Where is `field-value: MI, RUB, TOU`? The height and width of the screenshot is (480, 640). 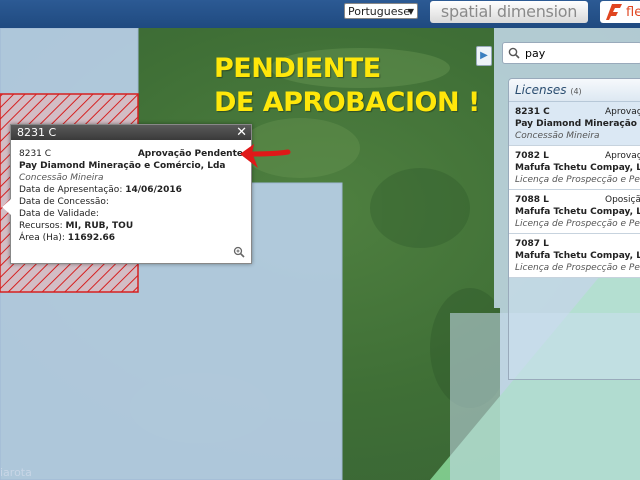
field-value: MI, RUB, TOU is located at coordinates (99, 226).